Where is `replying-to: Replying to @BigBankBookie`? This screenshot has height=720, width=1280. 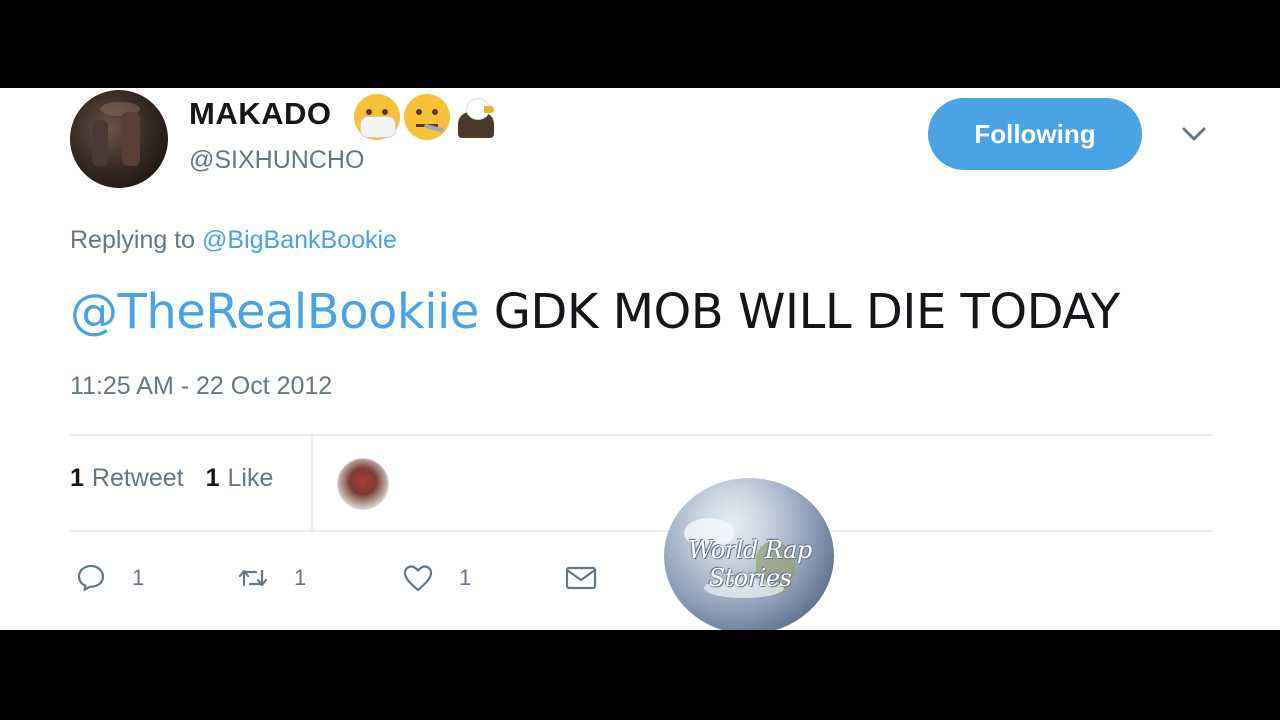
replying-to: Replying to @BigBankBookie is located at coordinates (233, 240).